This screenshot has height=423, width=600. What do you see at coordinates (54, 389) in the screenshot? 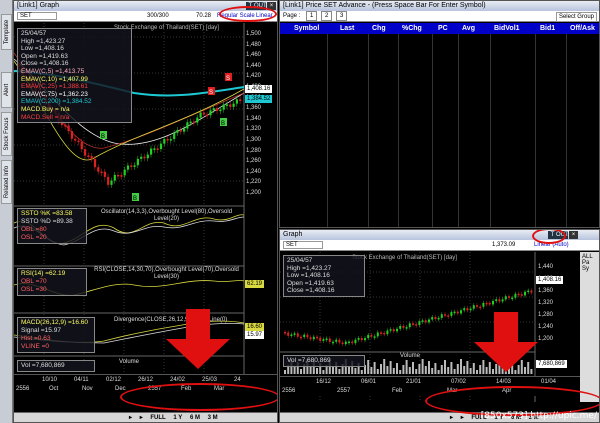
I see `month-label: Oct` at bounding box center [54, 389].